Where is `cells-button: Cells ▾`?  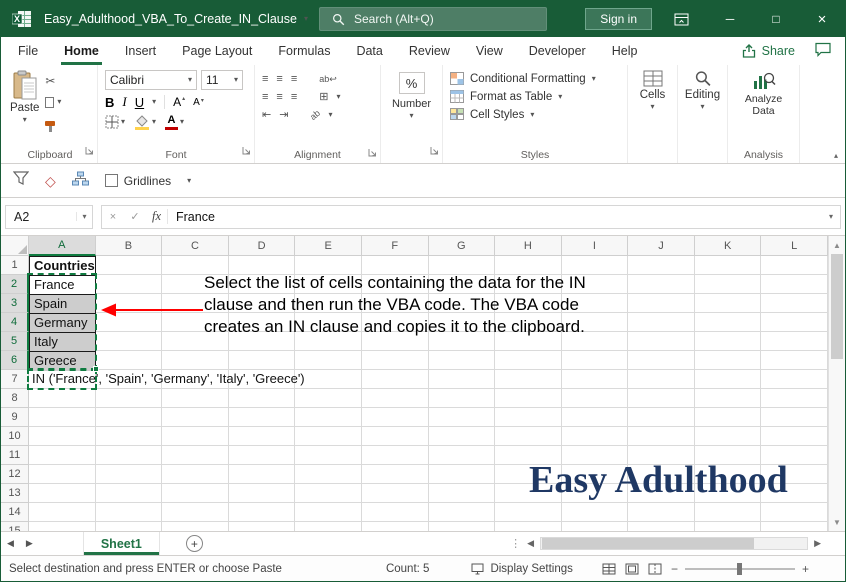
cells-button: Cells ▾ is located at coordinates (652, 90).